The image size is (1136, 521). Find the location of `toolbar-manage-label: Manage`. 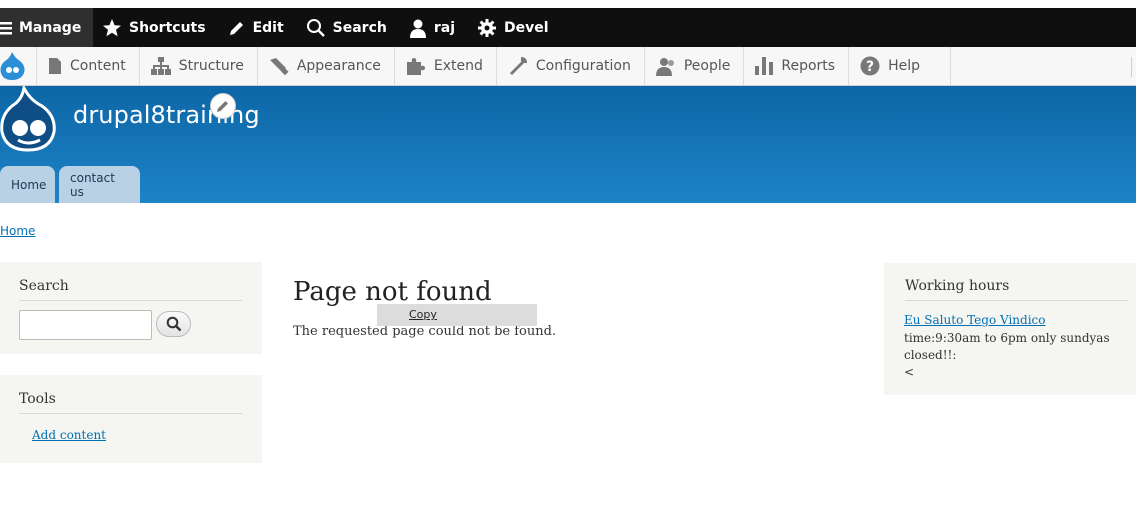

toolbar-manage-label: Manage is located at coordinates (50, 27).